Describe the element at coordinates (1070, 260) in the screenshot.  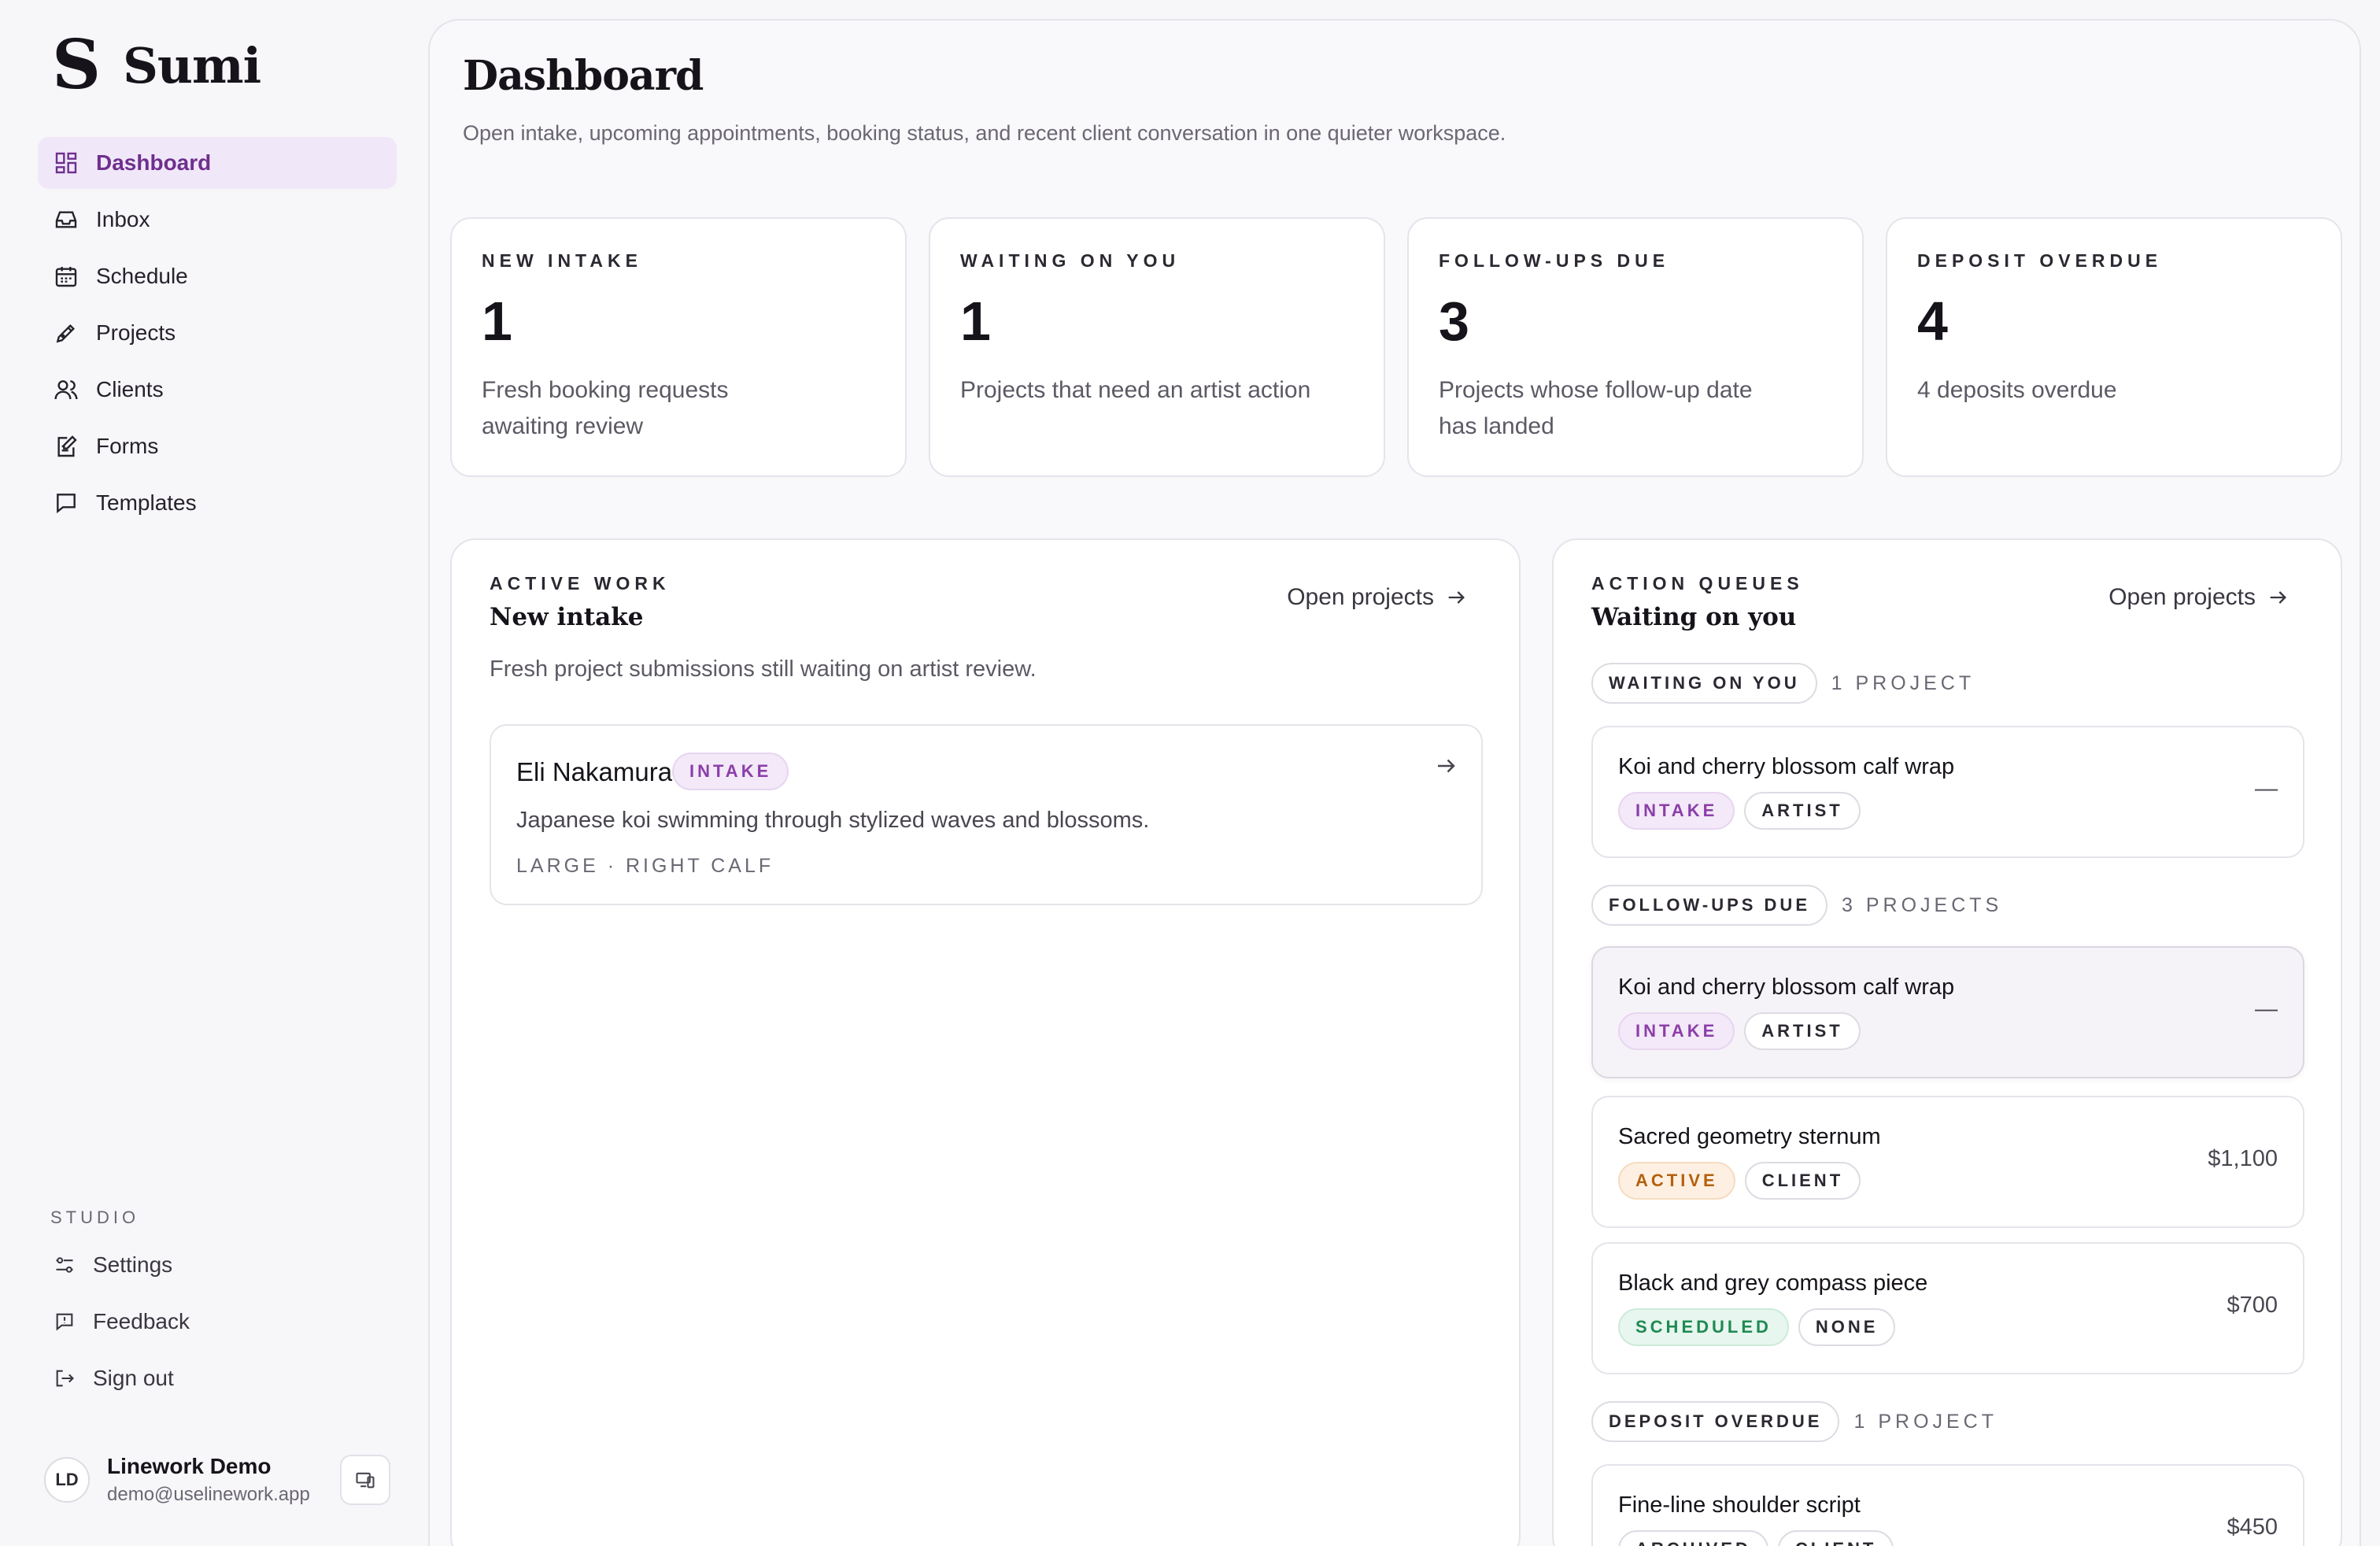
I see `stat-label: WAITING ON YOU` at that location.